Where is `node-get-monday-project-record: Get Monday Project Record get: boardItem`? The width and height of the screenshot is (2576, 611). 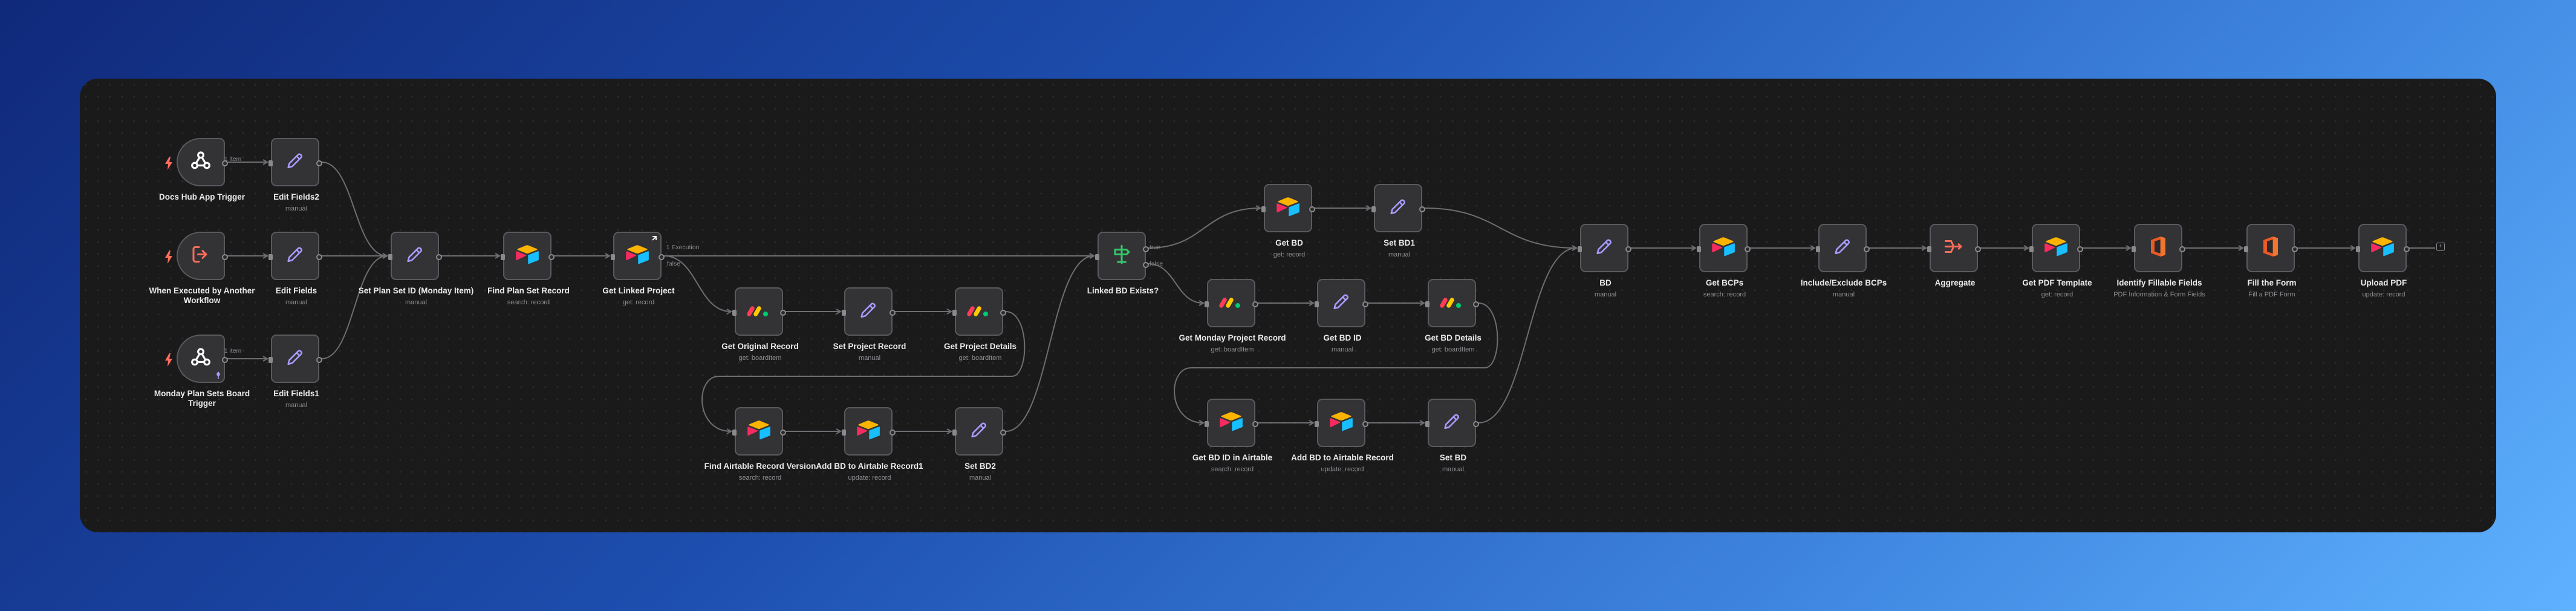
node-get-monday-project-record: Get Monday Project Record get: boardItem is located at coordinates (1233, 316).